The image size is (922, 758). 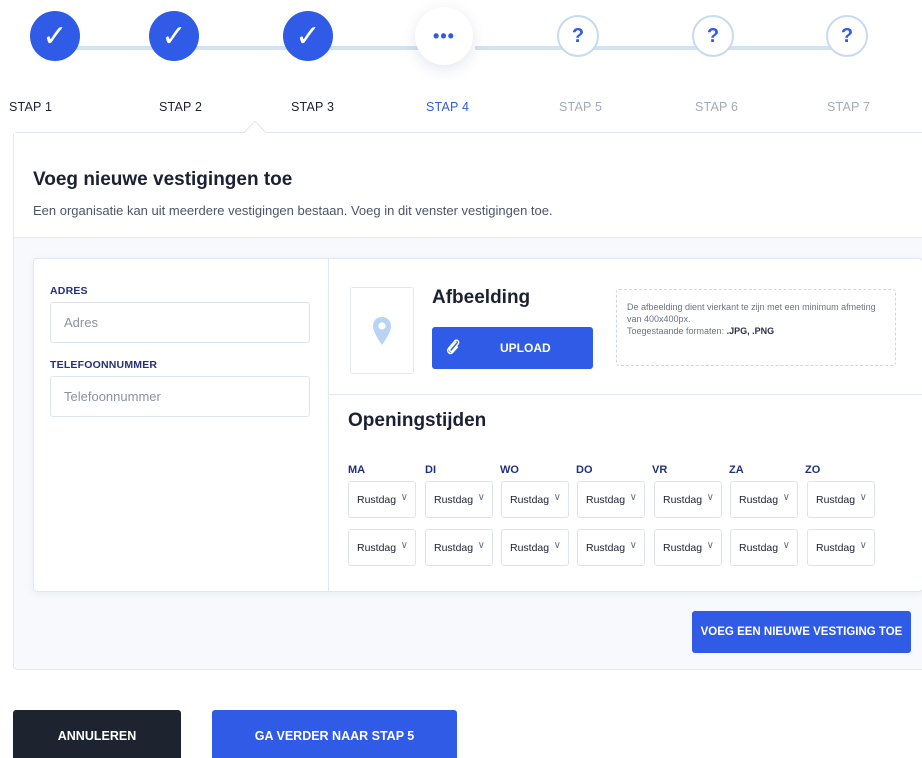 I want to click on day-label-za: ZA, so click(x=736, y=470).